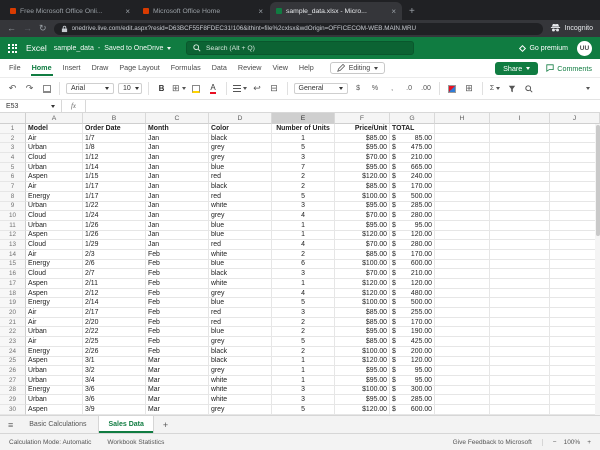 Image resolution: width=600 pixels, height=450 pixels. I want to click on cell: 5, so click(303, 342).